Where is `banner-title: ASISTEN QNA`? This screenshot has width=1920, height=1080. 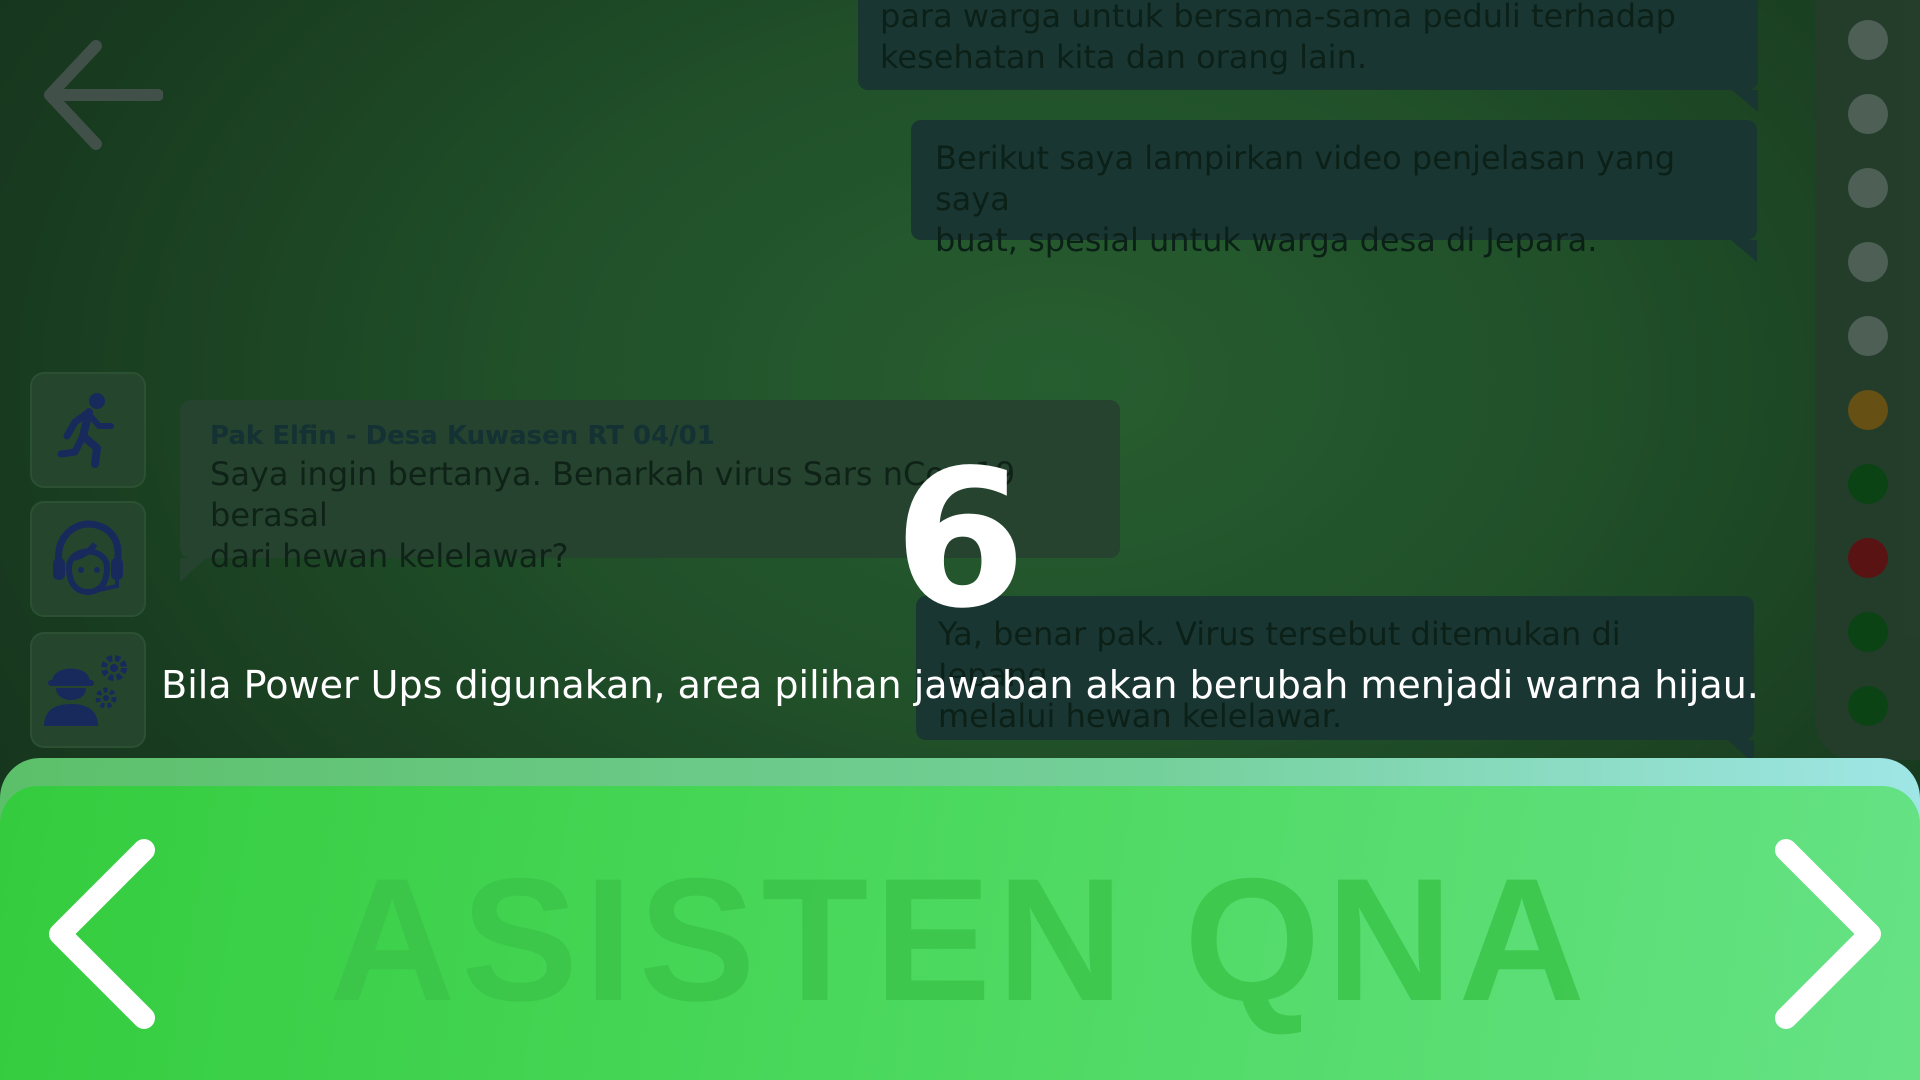 banner-title: ASISTEN QNA is located at coordinates (960, 940).